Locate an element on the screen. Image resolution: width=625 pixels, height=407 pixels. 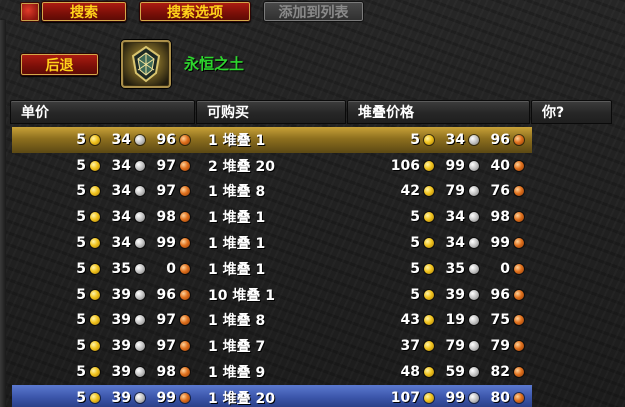
stack-price-cell: 42 79 76 is located at coordinates (438, 192).